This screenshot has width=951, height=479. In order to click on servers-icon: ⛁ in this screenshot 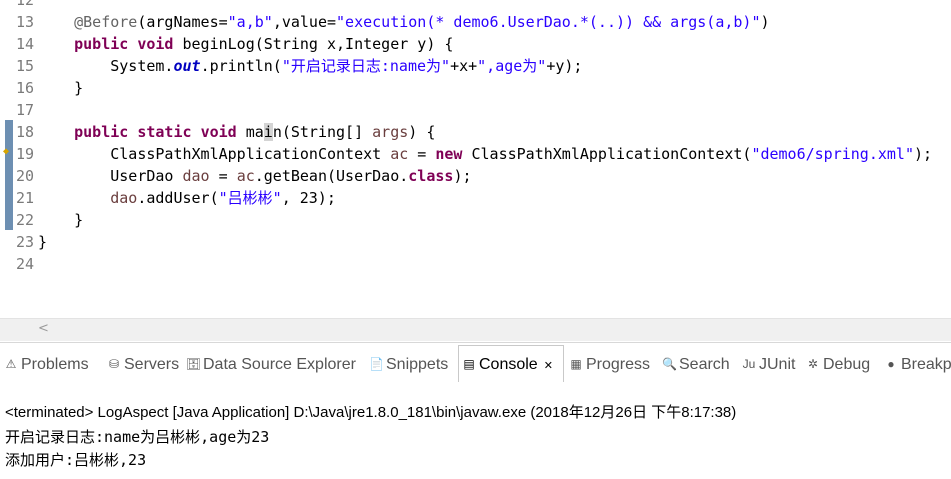, I will do `click(114, 364)`.